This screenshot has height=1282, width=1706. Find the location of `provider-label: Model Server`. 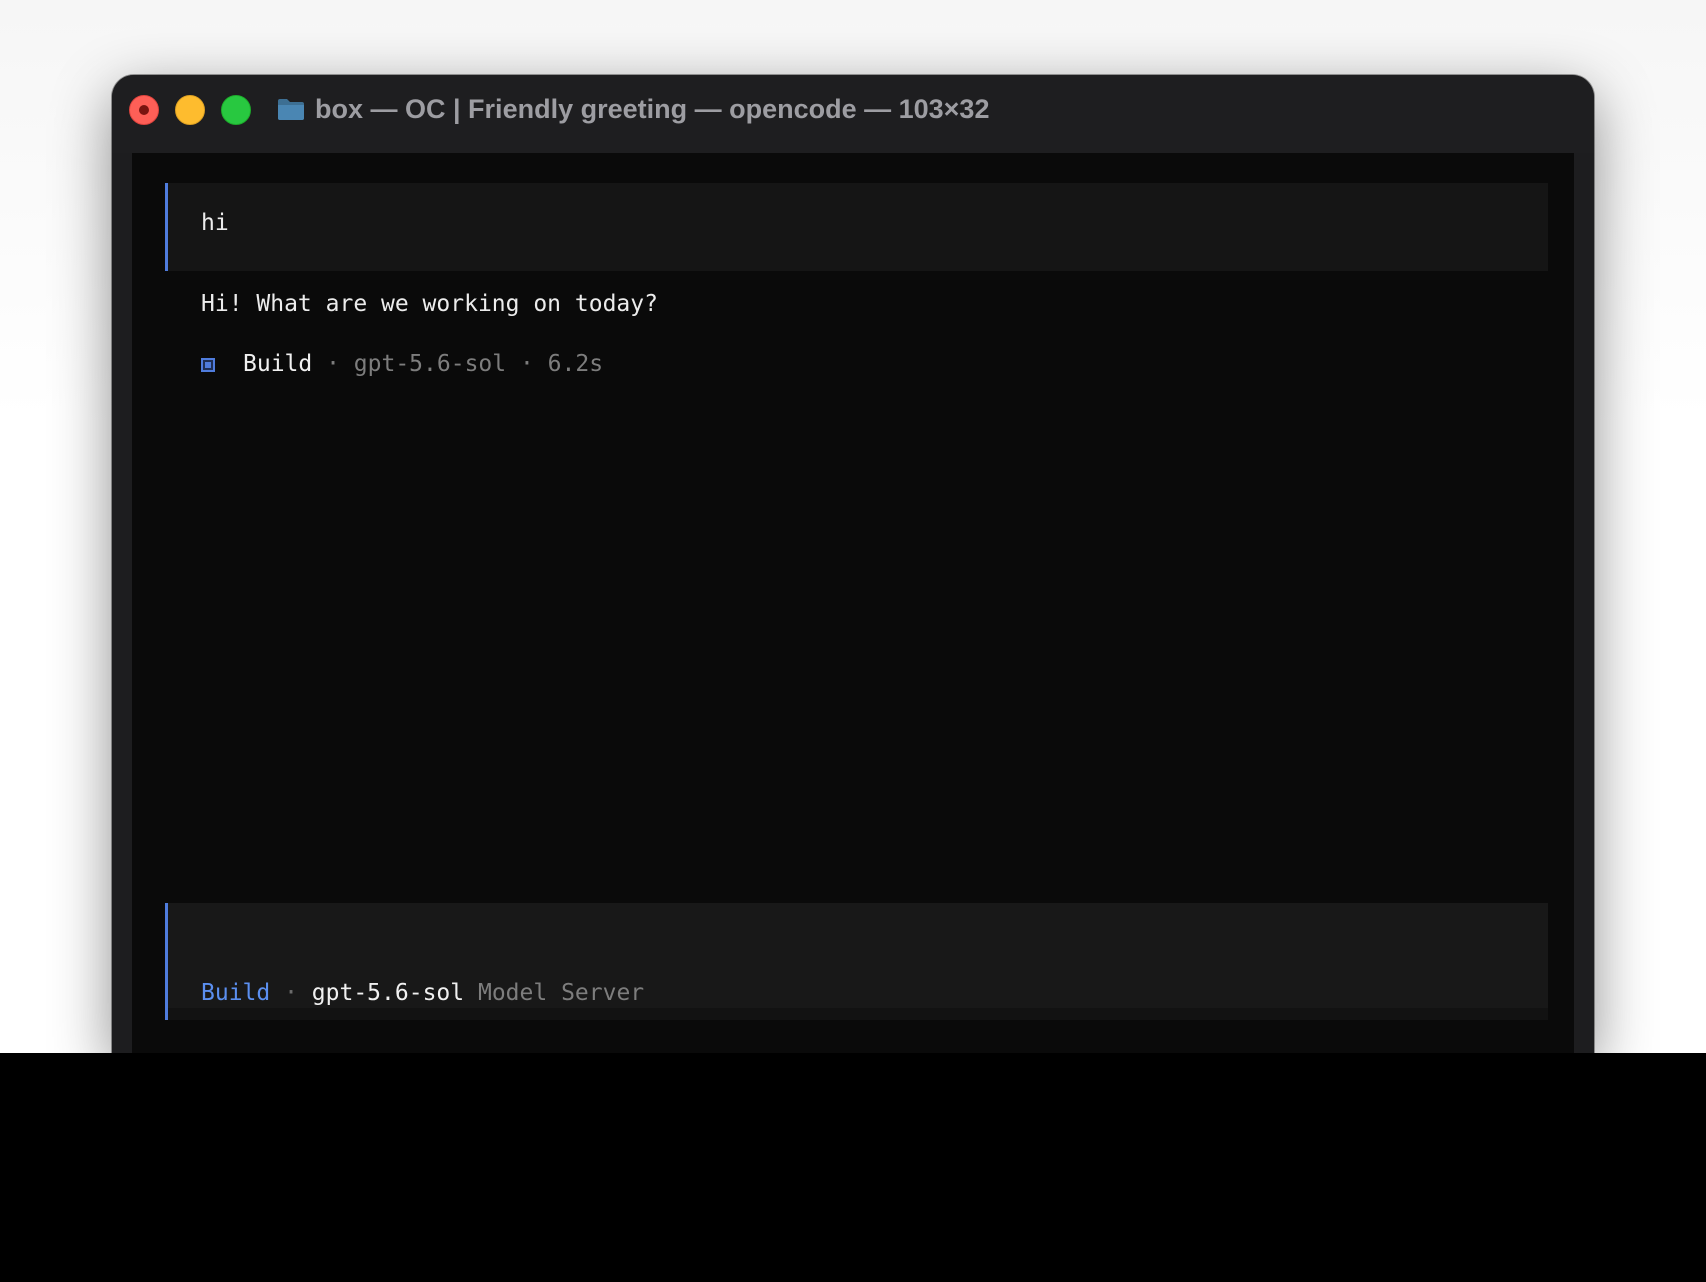

provider-label: Model Server is located at coordinates (554, 993).